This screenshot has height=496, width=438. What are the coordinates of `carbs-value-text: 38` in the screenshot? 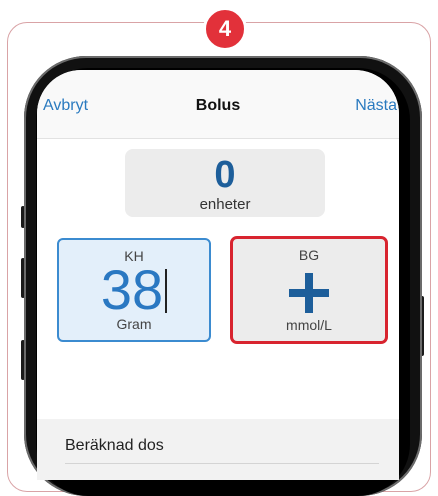 It's located at (132, 289).